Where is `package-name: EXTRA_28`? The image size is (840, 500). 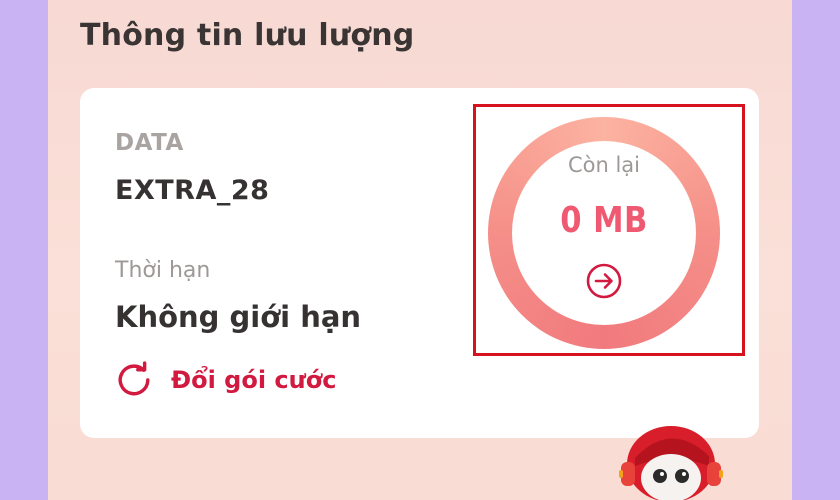 package-name: EXTRA_28 is located at coordinates (192, 190).